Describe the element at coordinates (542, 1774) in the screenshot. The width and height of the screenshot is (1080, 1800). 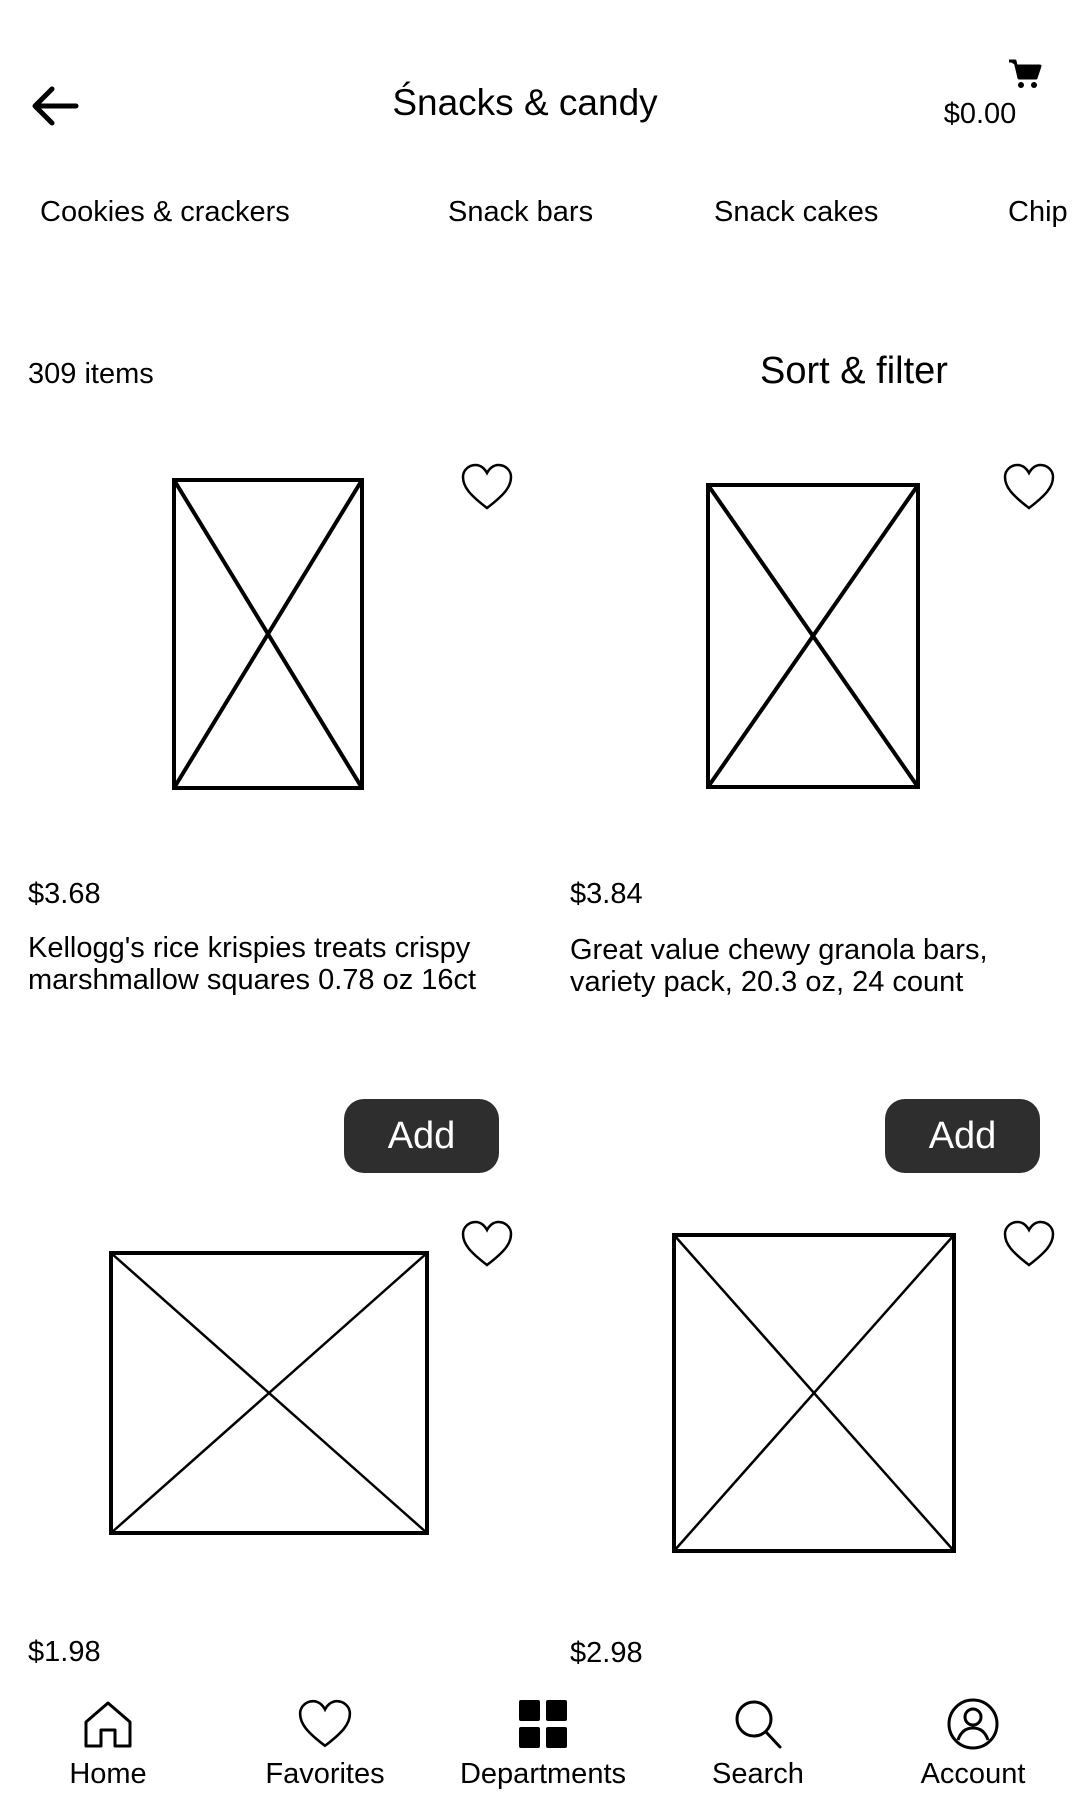
I see `nav-departments-label: Departments` at that location.